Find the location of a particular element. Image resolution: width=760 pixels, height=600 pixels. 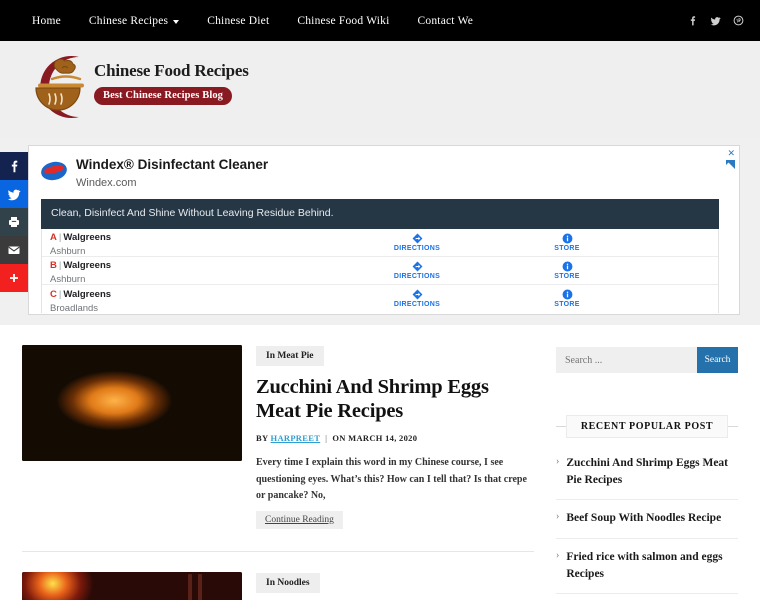

ad-url: Windex.com is located at coordinates (172, 183).